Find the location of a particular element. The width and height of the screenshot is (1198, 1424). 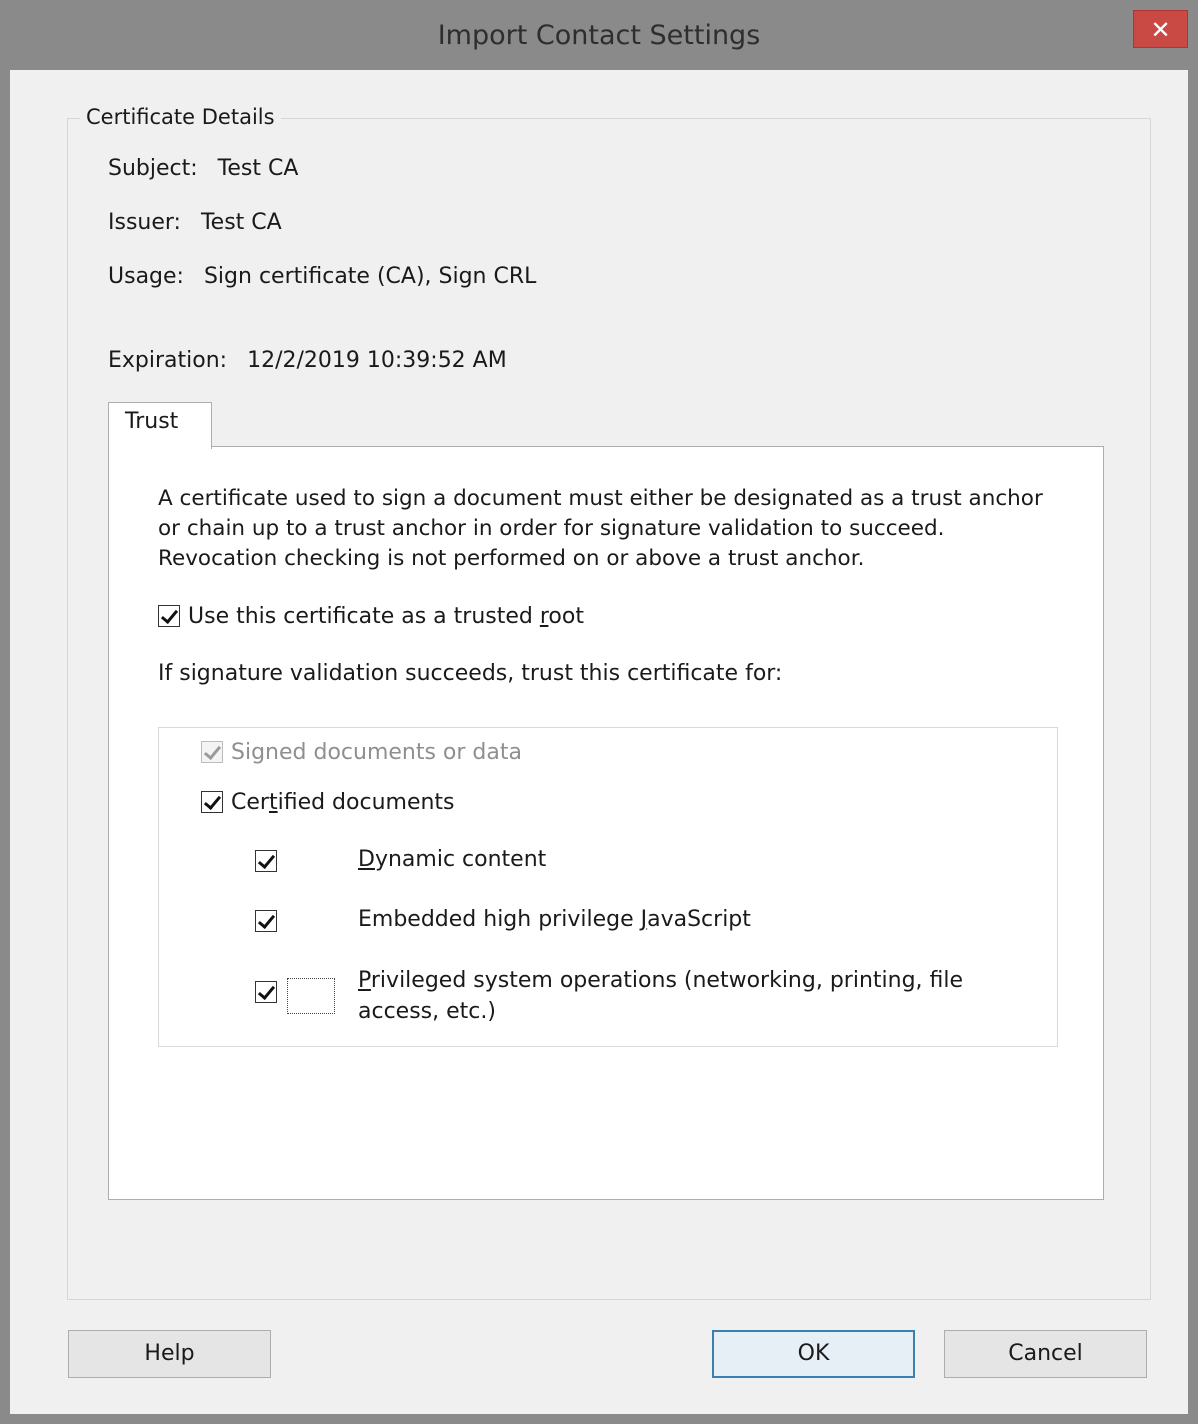

cancel-button: Cancel is located at coordinates (1045, 1354).